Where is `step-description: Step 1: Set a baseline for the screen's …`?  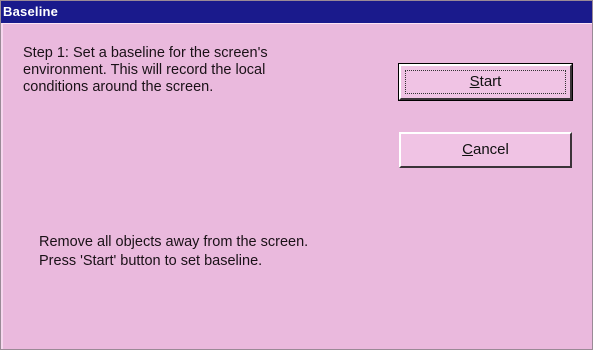
step-description: Step 1: Set a baseline for the screen's … is located at coordinates (145, 70).